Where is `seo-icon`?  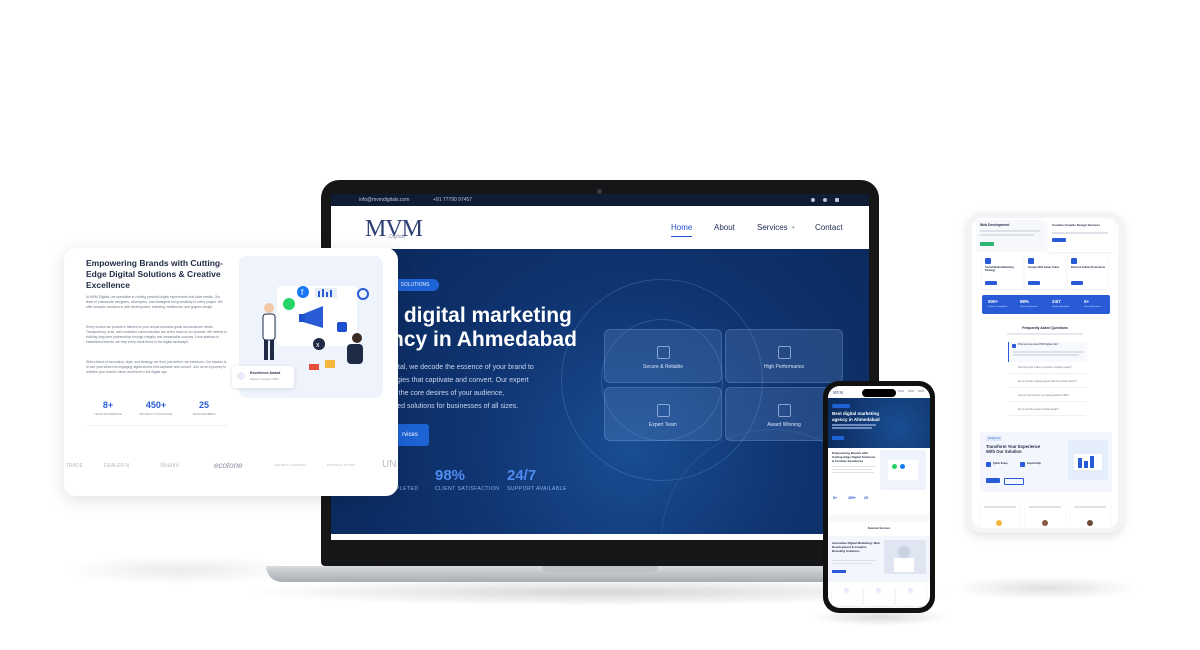
seo-icon is located at coordinates (1031, 261).